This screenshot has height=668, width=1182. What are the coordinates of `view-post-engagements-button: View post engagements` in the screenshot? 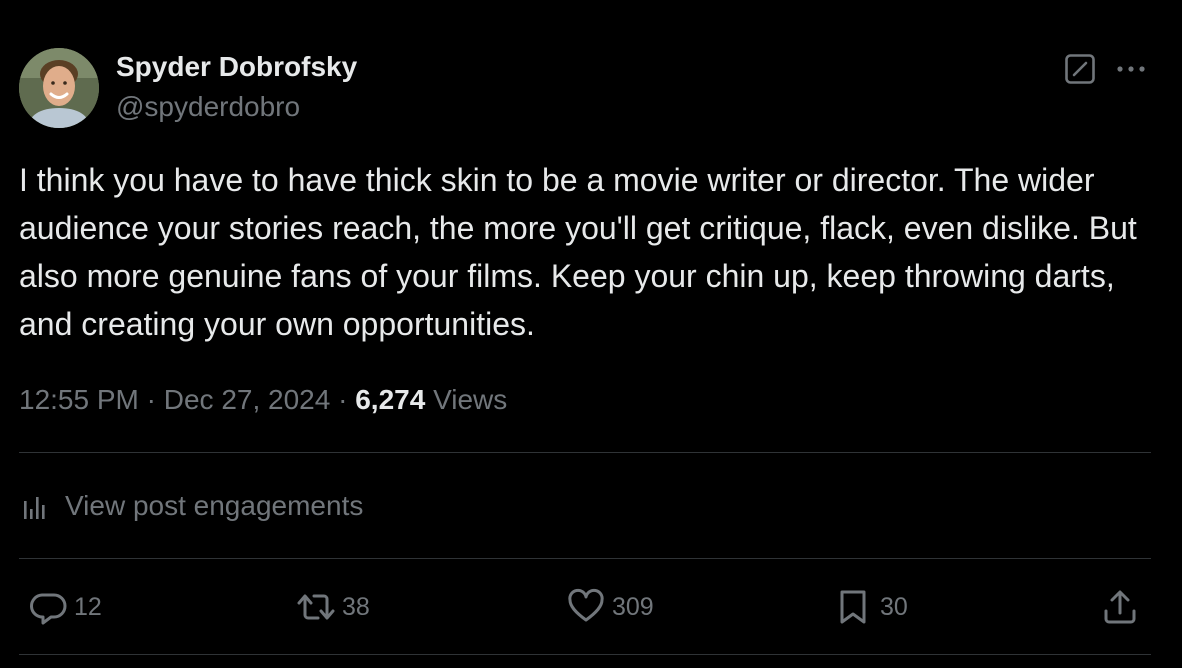 It's located at (191, 506).